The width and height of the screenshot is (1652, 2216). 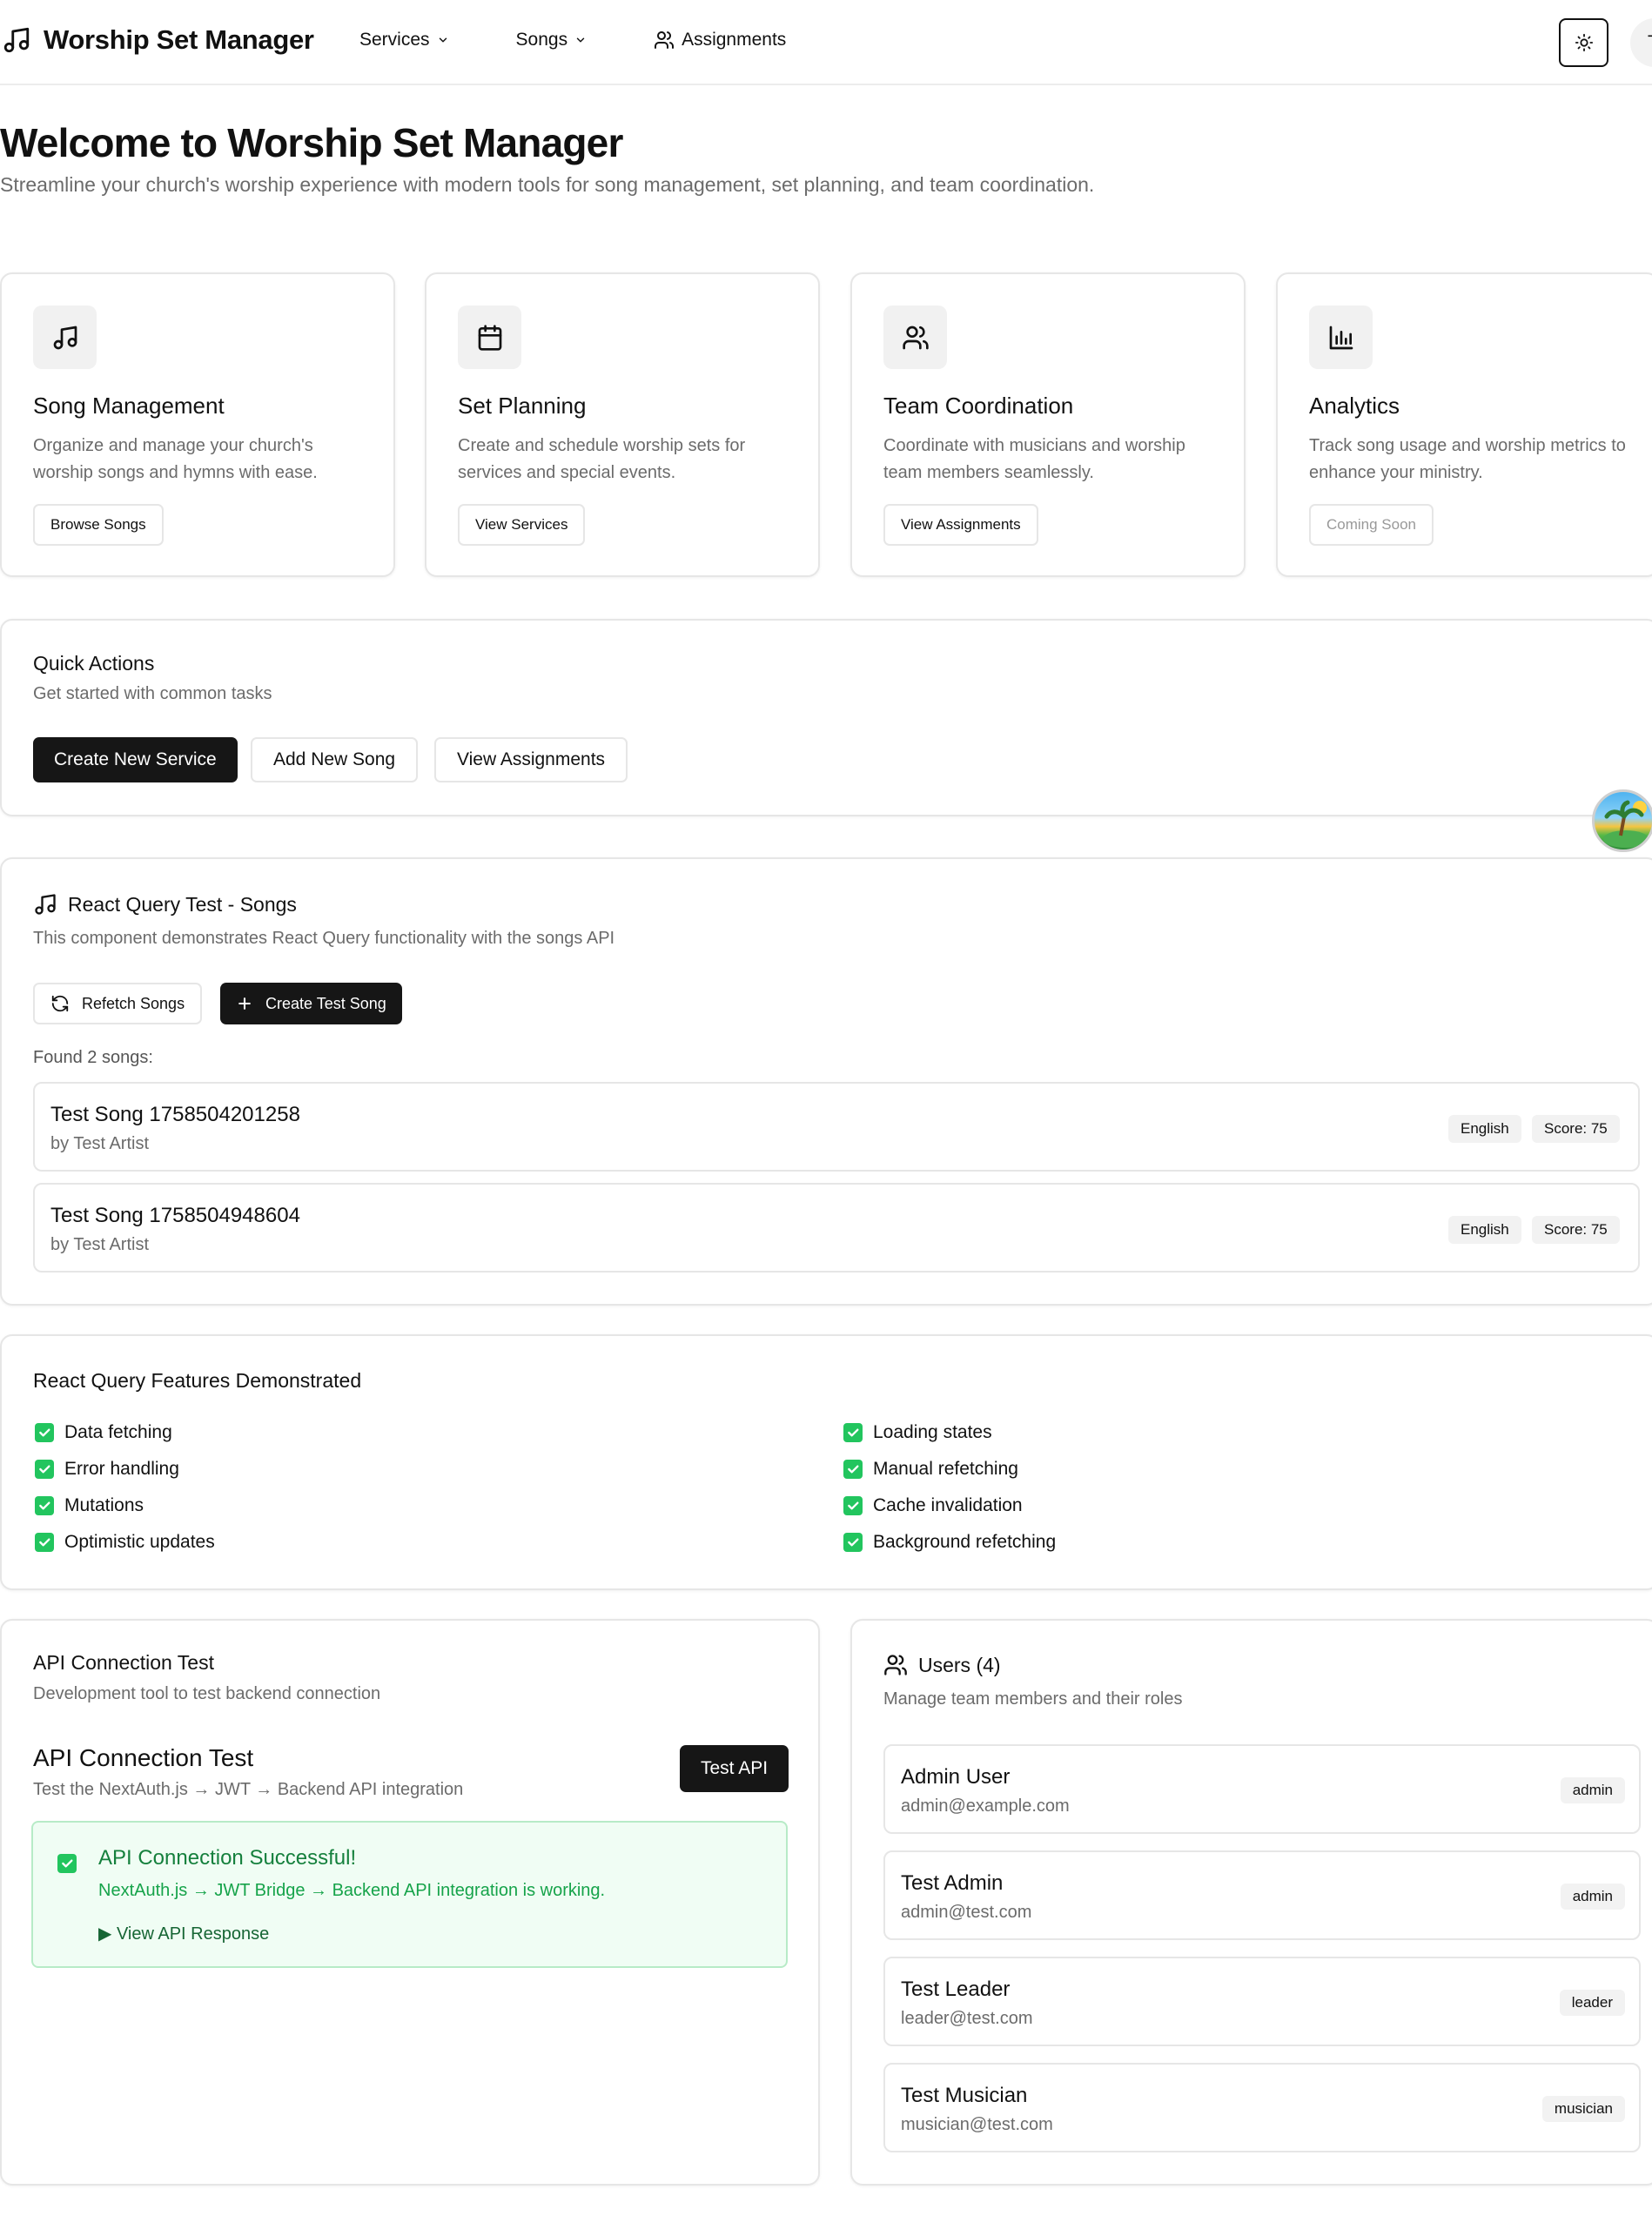 I want to click on language-badge: English, so click(x=1485, y=1230).